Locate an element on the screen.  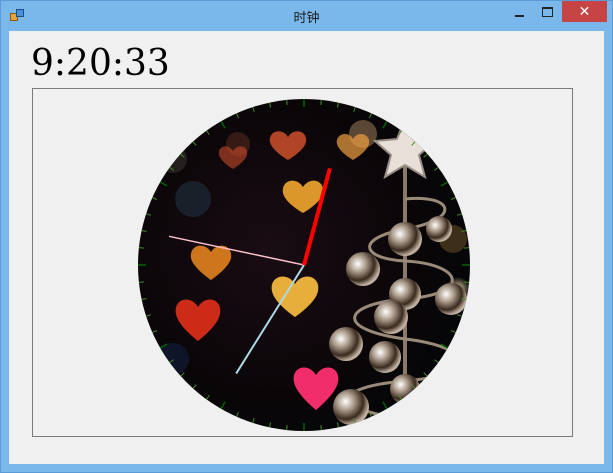
close-icon: ✕ is located at coordinates (584, 11).